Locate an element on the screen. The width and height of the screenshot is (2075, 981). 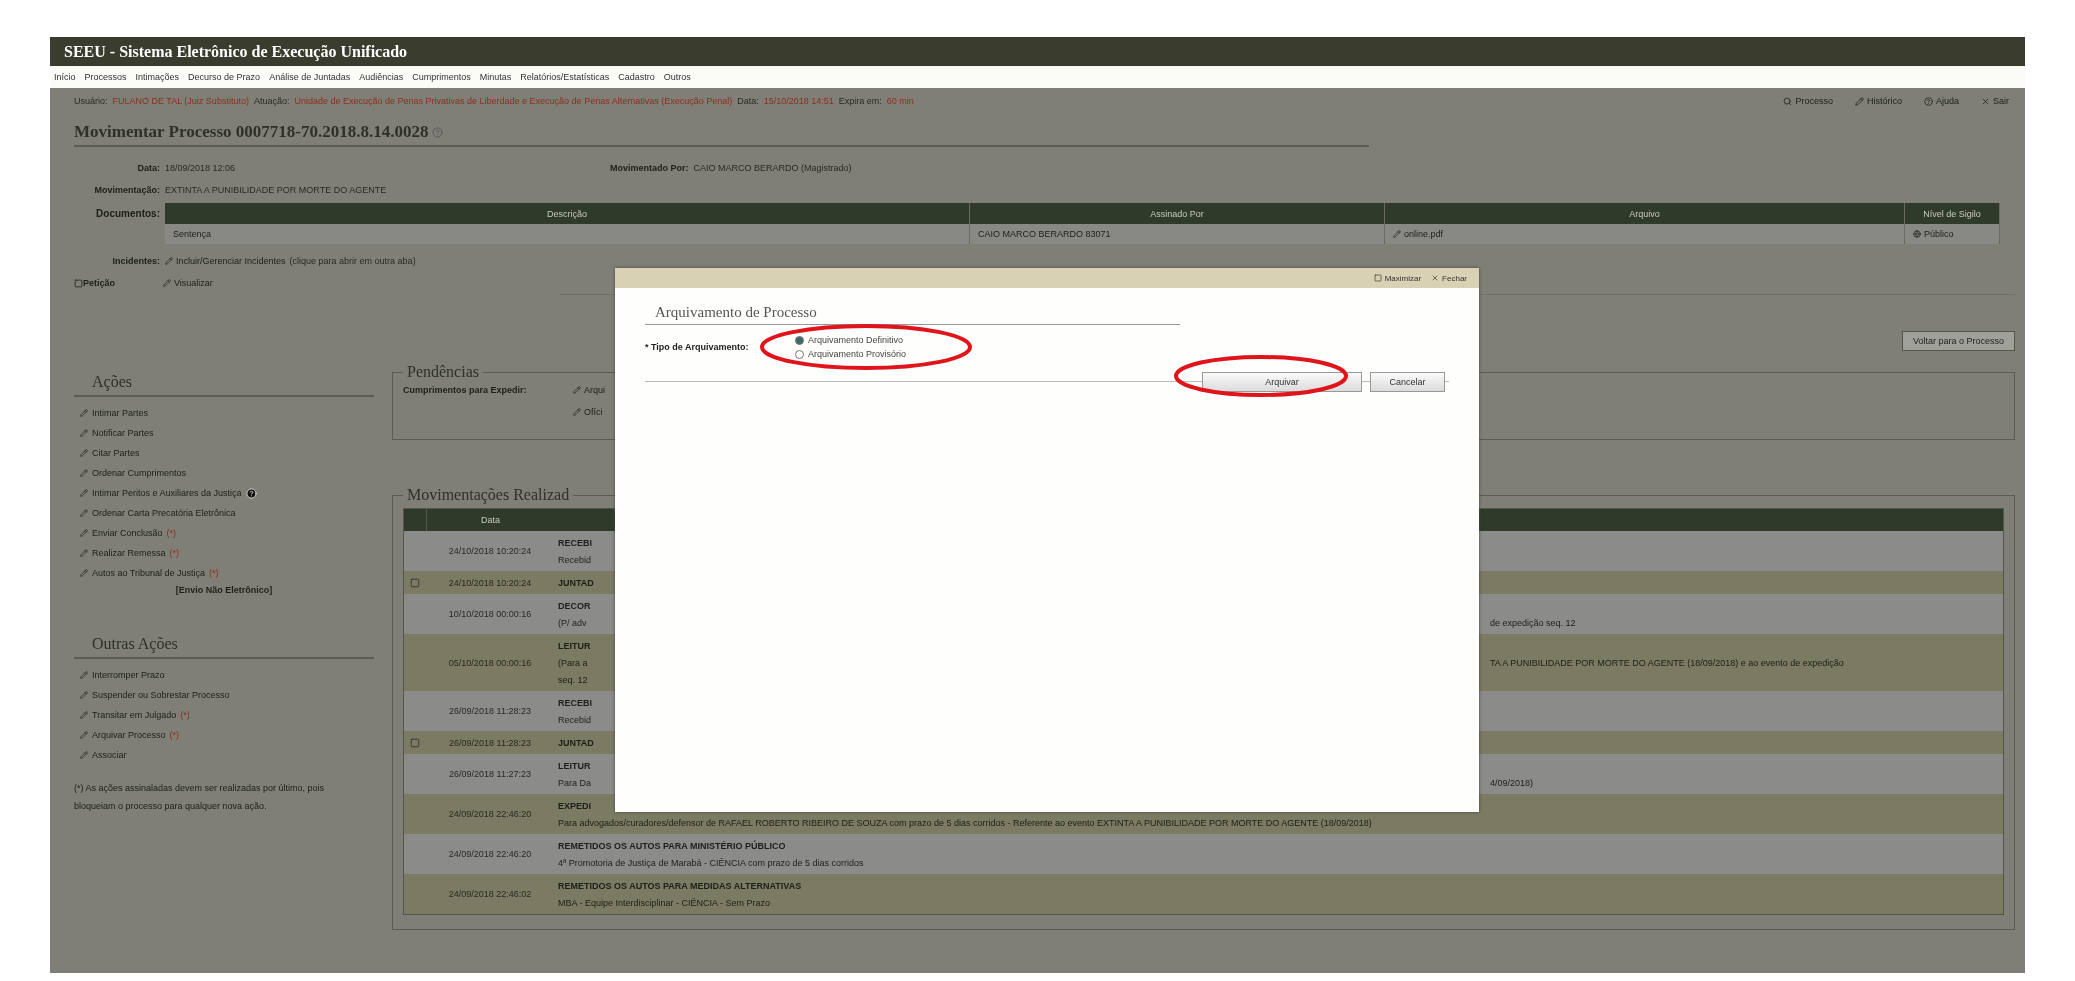
globe-icon is located at coordinates (1917, 234).